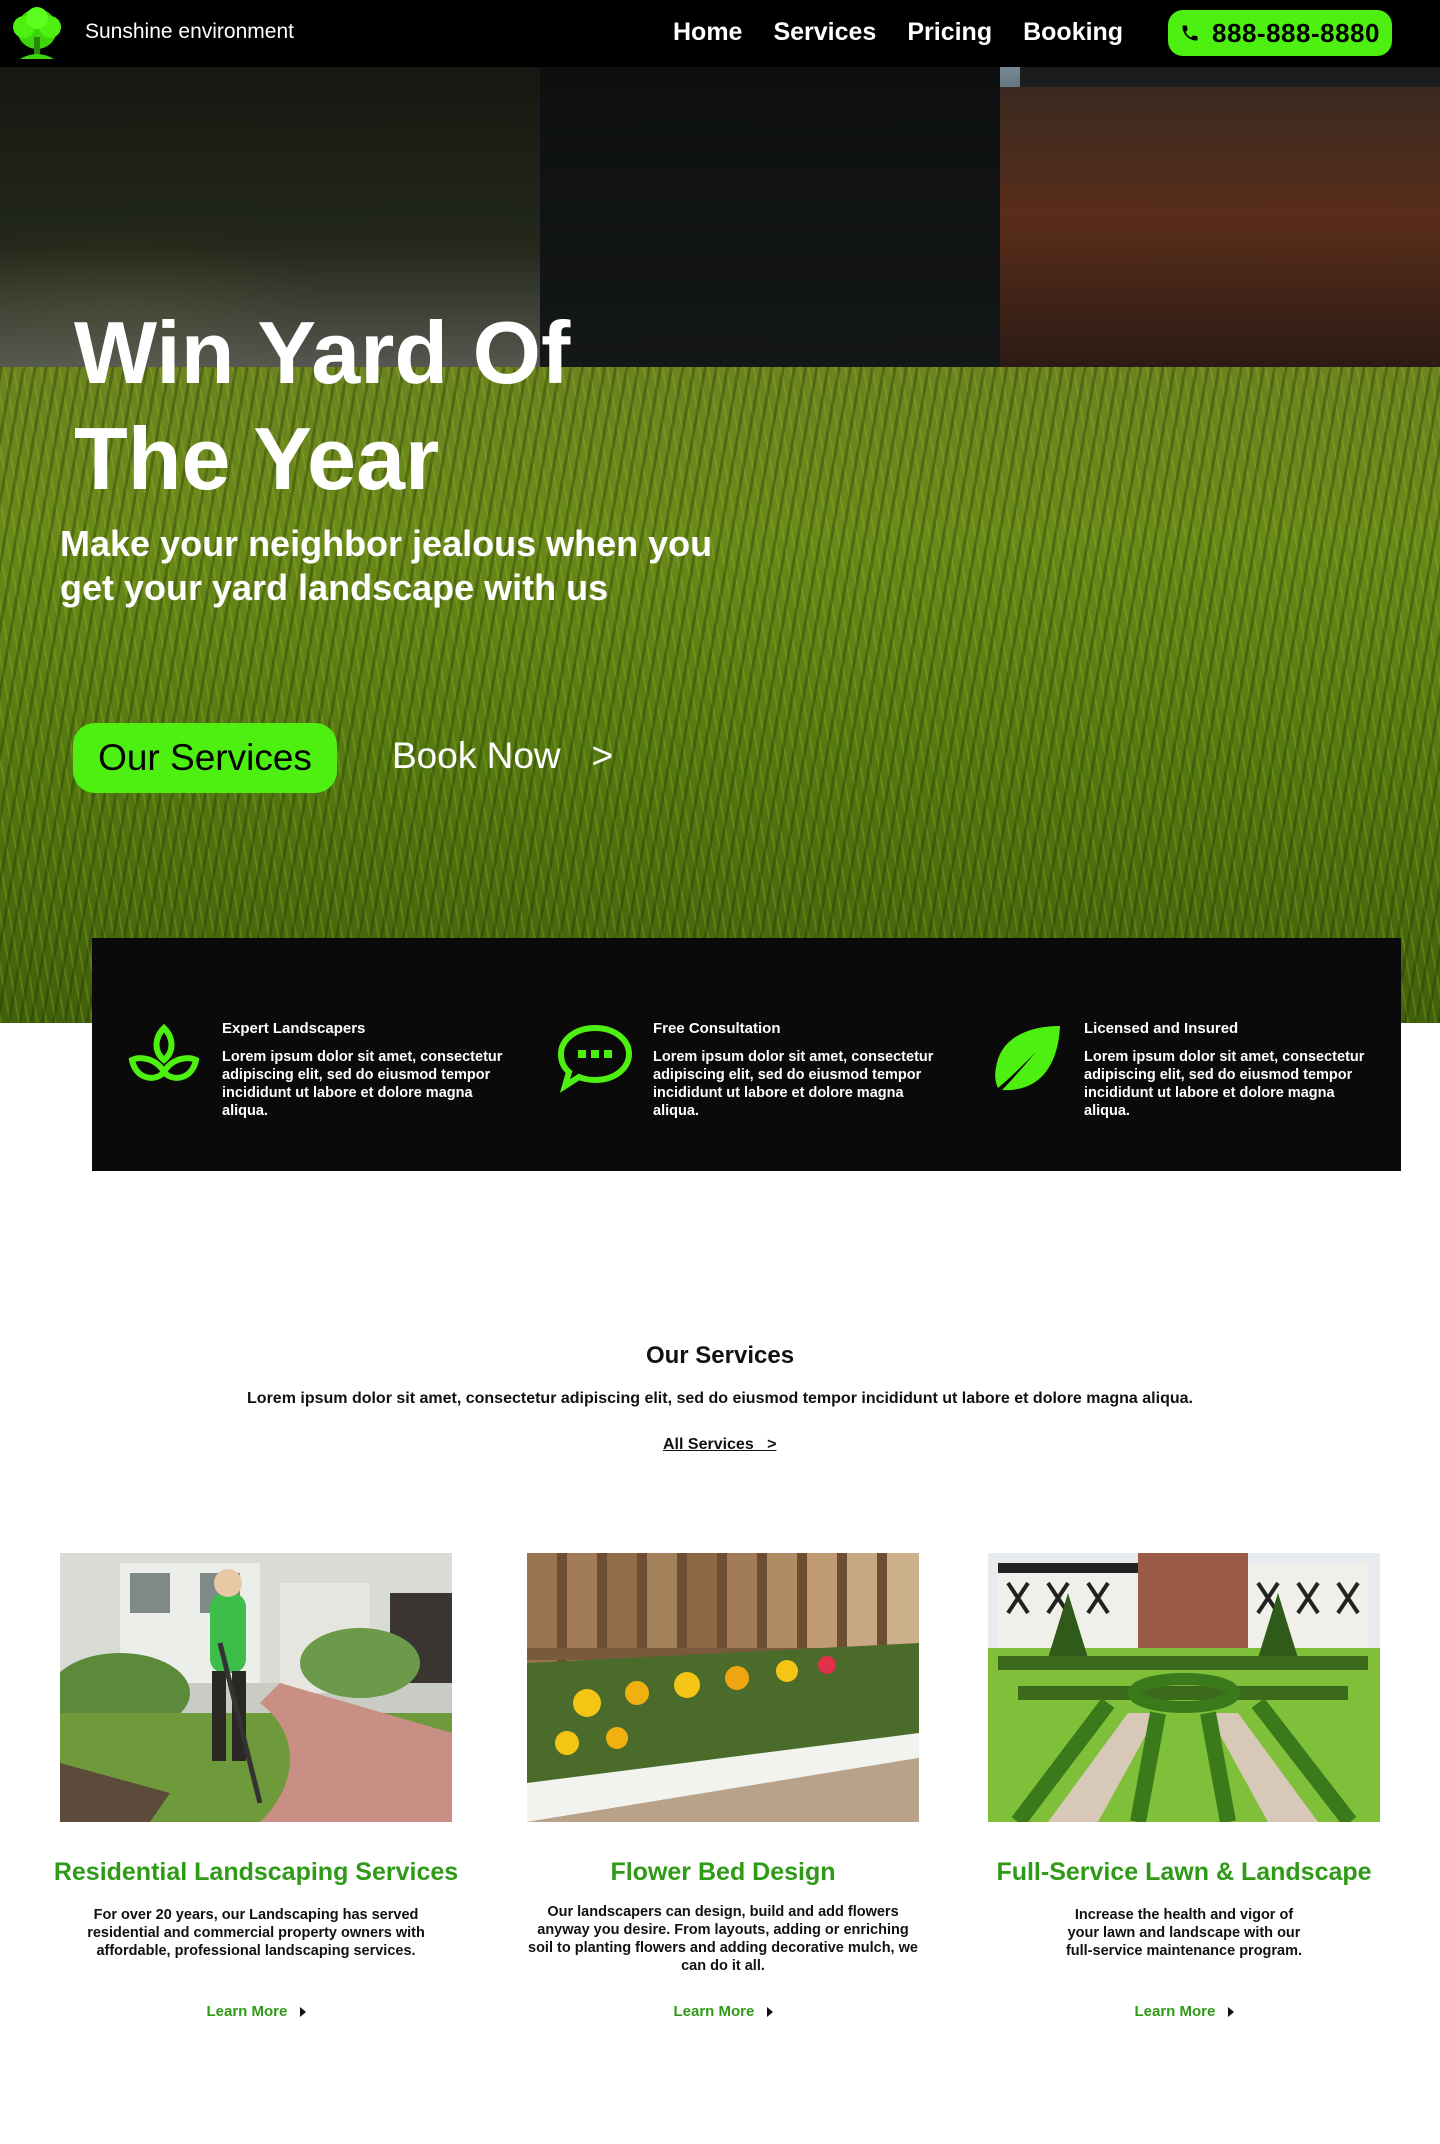  Describe the element at coordinates (164, 1052) in the screenshot. I see `sprout-icon` at that location.